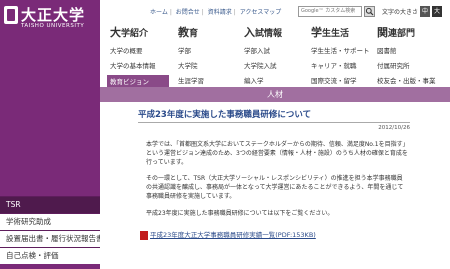 The width and height of the screenshot is (450, 269). What do you see at coordinates (50, 204) in the screenshot?
I see `sidebar-item-tsr: TSR` at bounding box center [50, 204].